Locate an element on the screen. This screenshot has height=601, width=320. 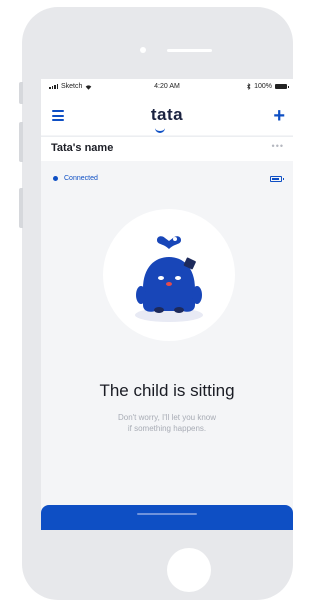
status-bar: Sketch 4:20 AM 100% is located at coordinates (167, 88).